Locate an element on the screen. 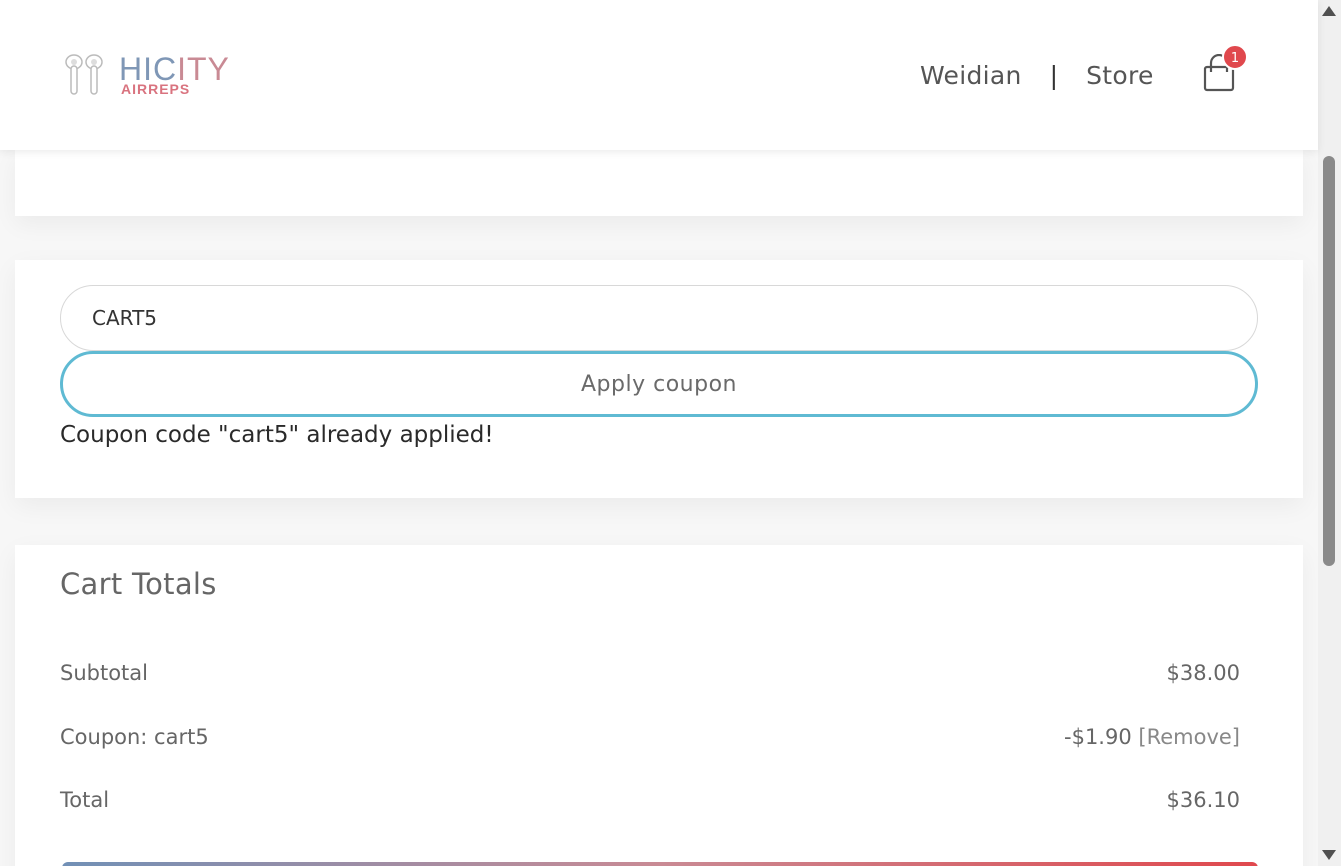 This screenshot has width=1341, height=866. subtotal-row: Subtotal $38.00 is located at coordinates (650, 673).